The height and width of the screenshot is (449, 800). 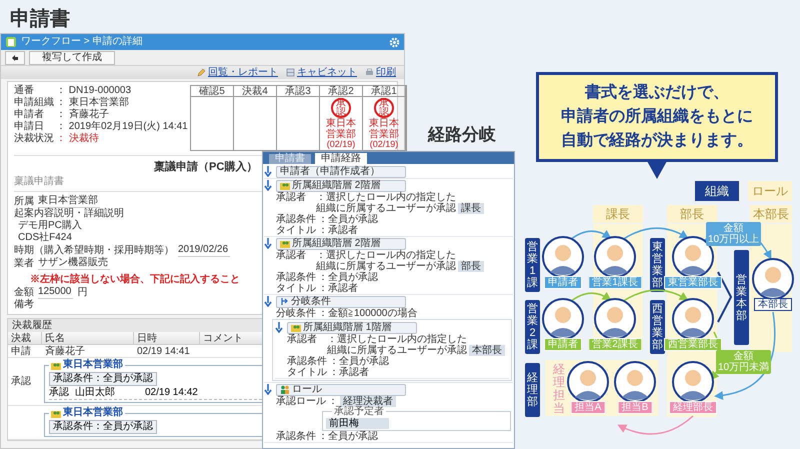 I want to click on group-label: 経理担当, so click(x=559, y=389).